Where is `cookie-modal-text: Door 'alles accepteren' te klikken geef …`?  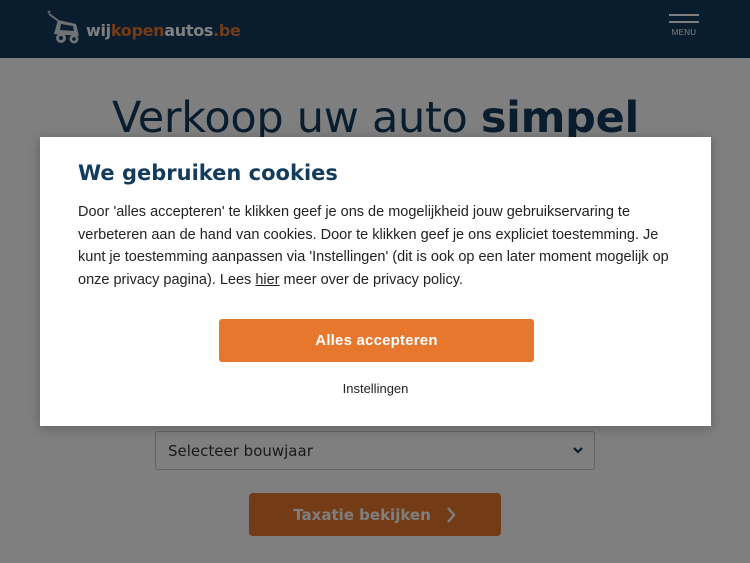
cookie-modal-text: Door 'alles accepteren' te klikken geef … is located at coordinates (373, 246).